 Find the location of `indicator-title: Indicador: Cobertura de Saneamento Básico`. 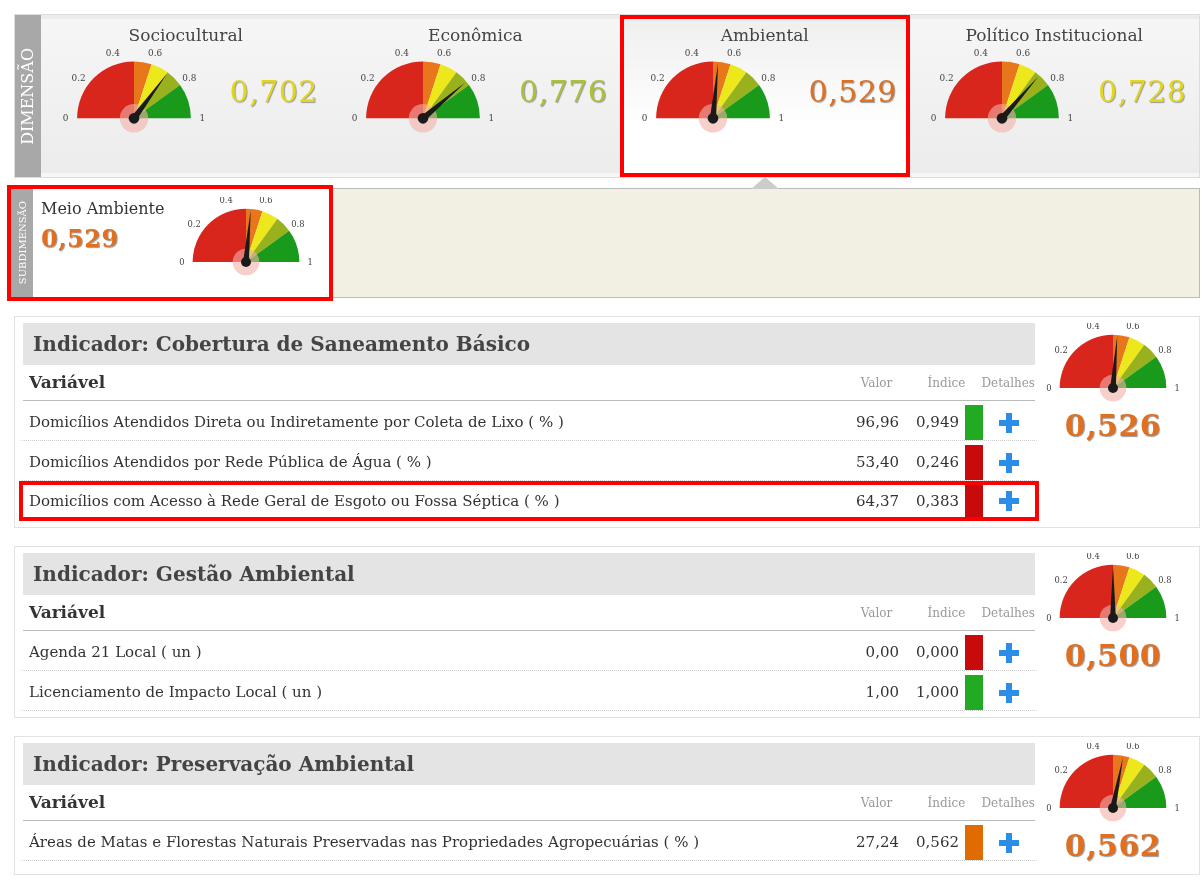

indicator-title: Indicador: Cobertura de Saneamento Básico is located at coordinates (529, 344).